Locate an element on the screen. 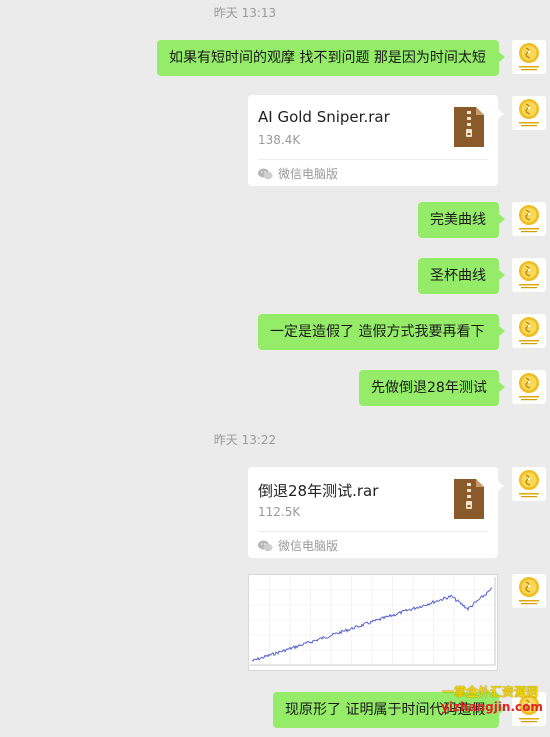 This screenshot has width=550, height=737. chat-bubble-self: 先做倒退28年测试 is located at coordinates (432, 388).